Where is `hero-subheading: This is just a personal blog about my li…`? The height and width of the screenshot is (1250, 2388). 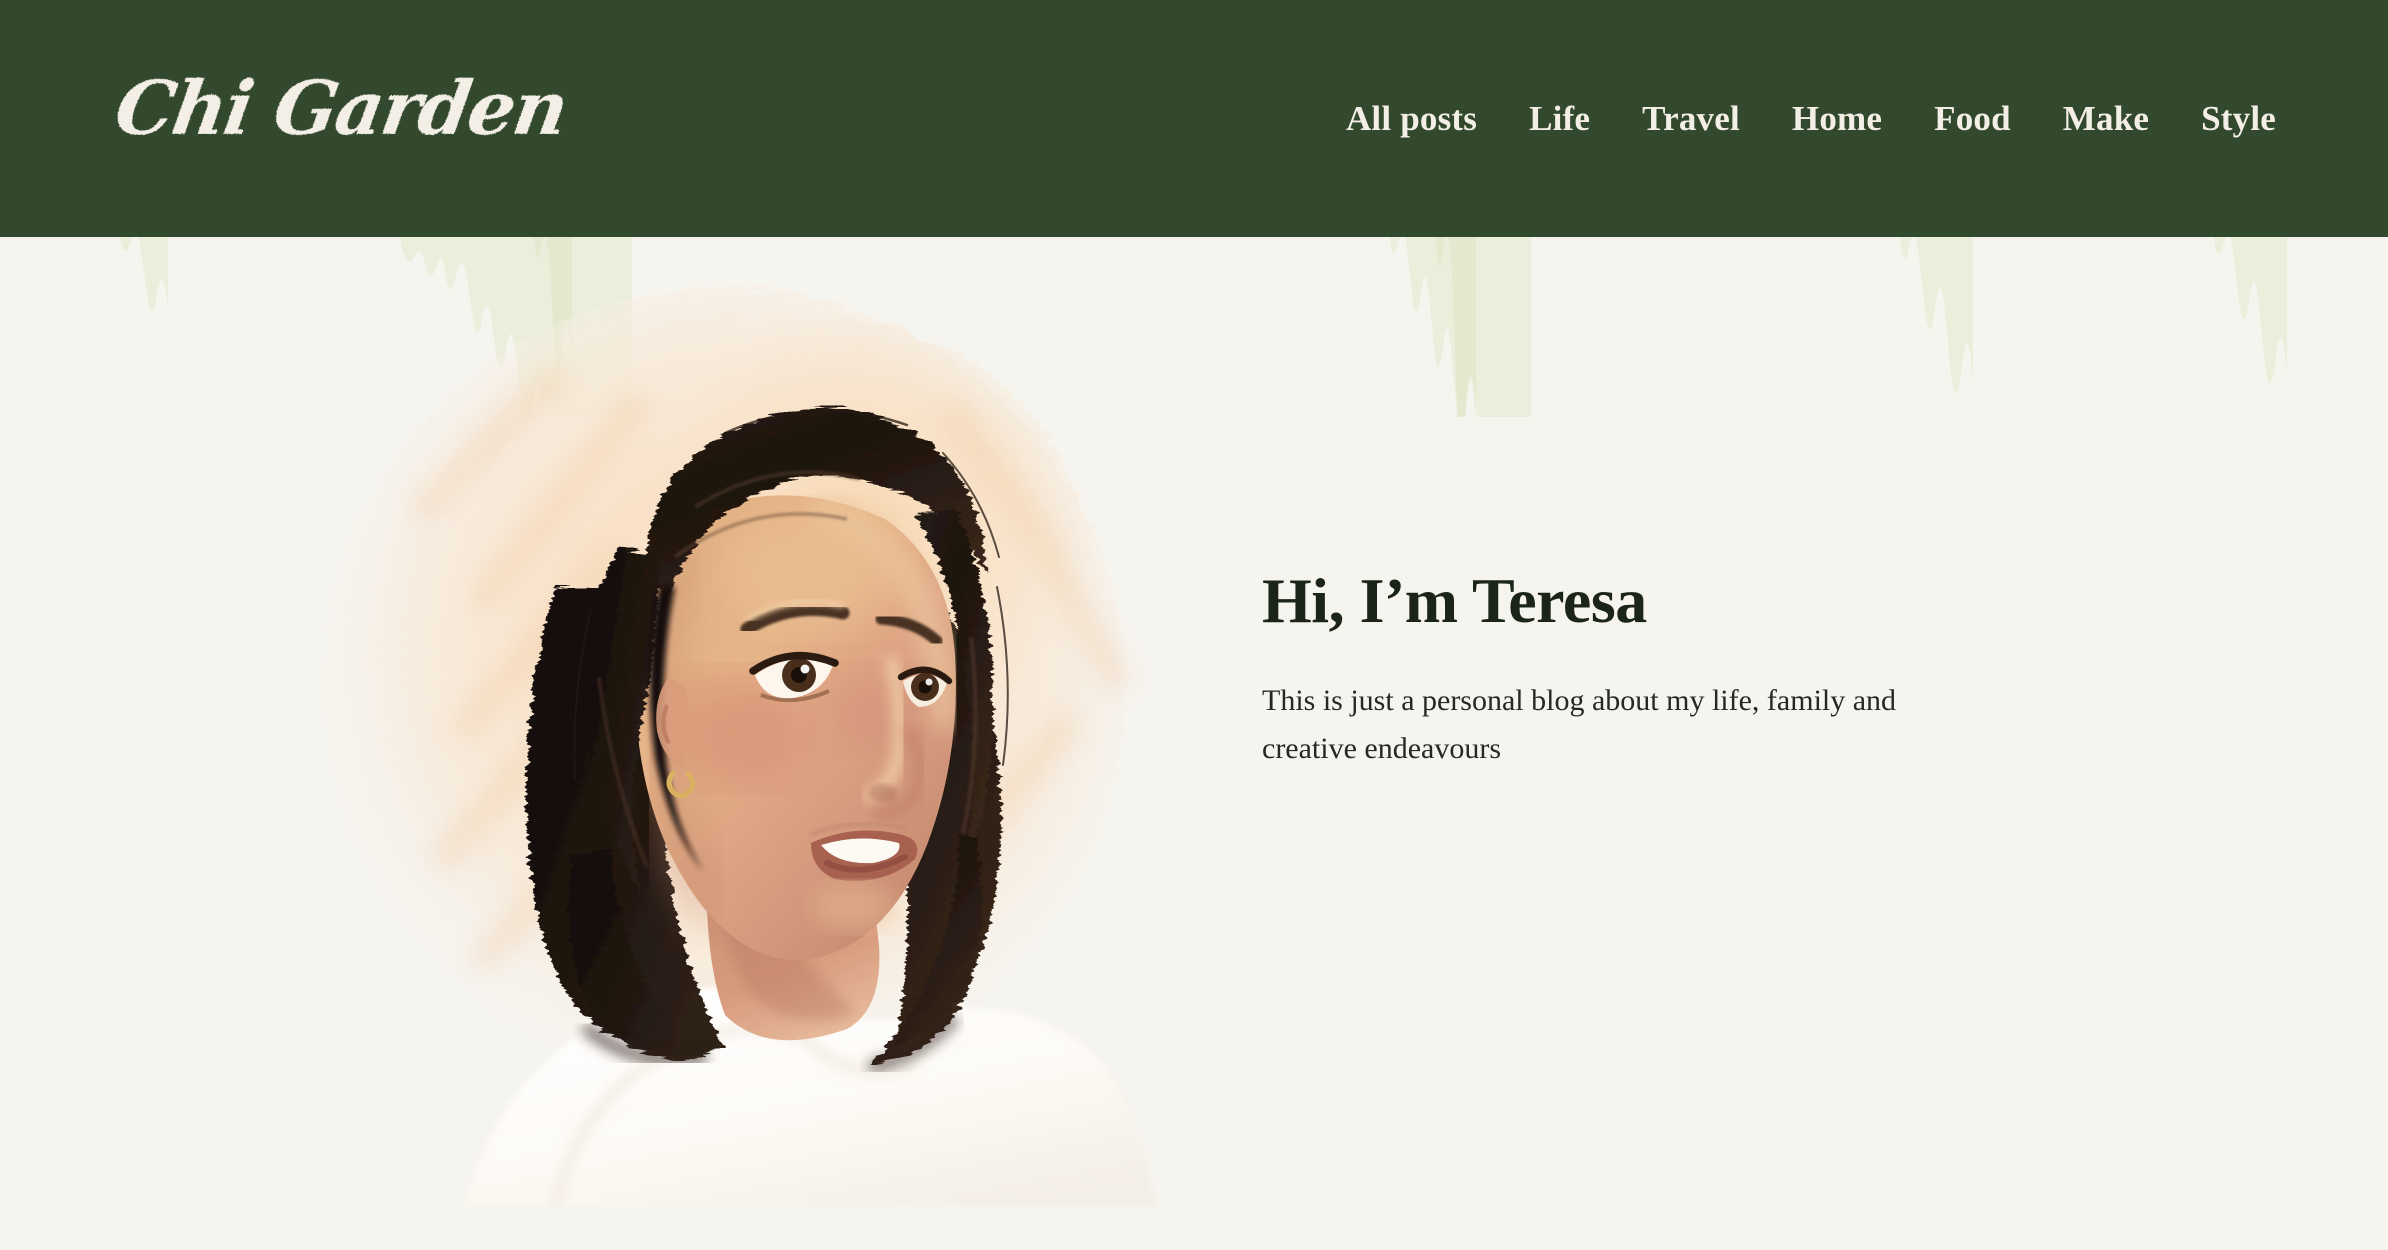
hero-subheading: This is just a personal blog about my li… is located at coordinates (1579, 724).